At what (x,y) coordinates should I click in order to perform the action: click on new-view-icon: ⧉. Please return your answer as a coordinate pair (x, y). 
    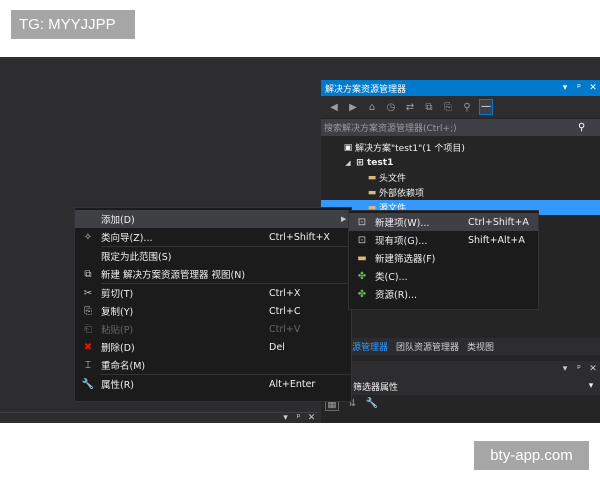
    Looking at the image, I should click on (88, 274).